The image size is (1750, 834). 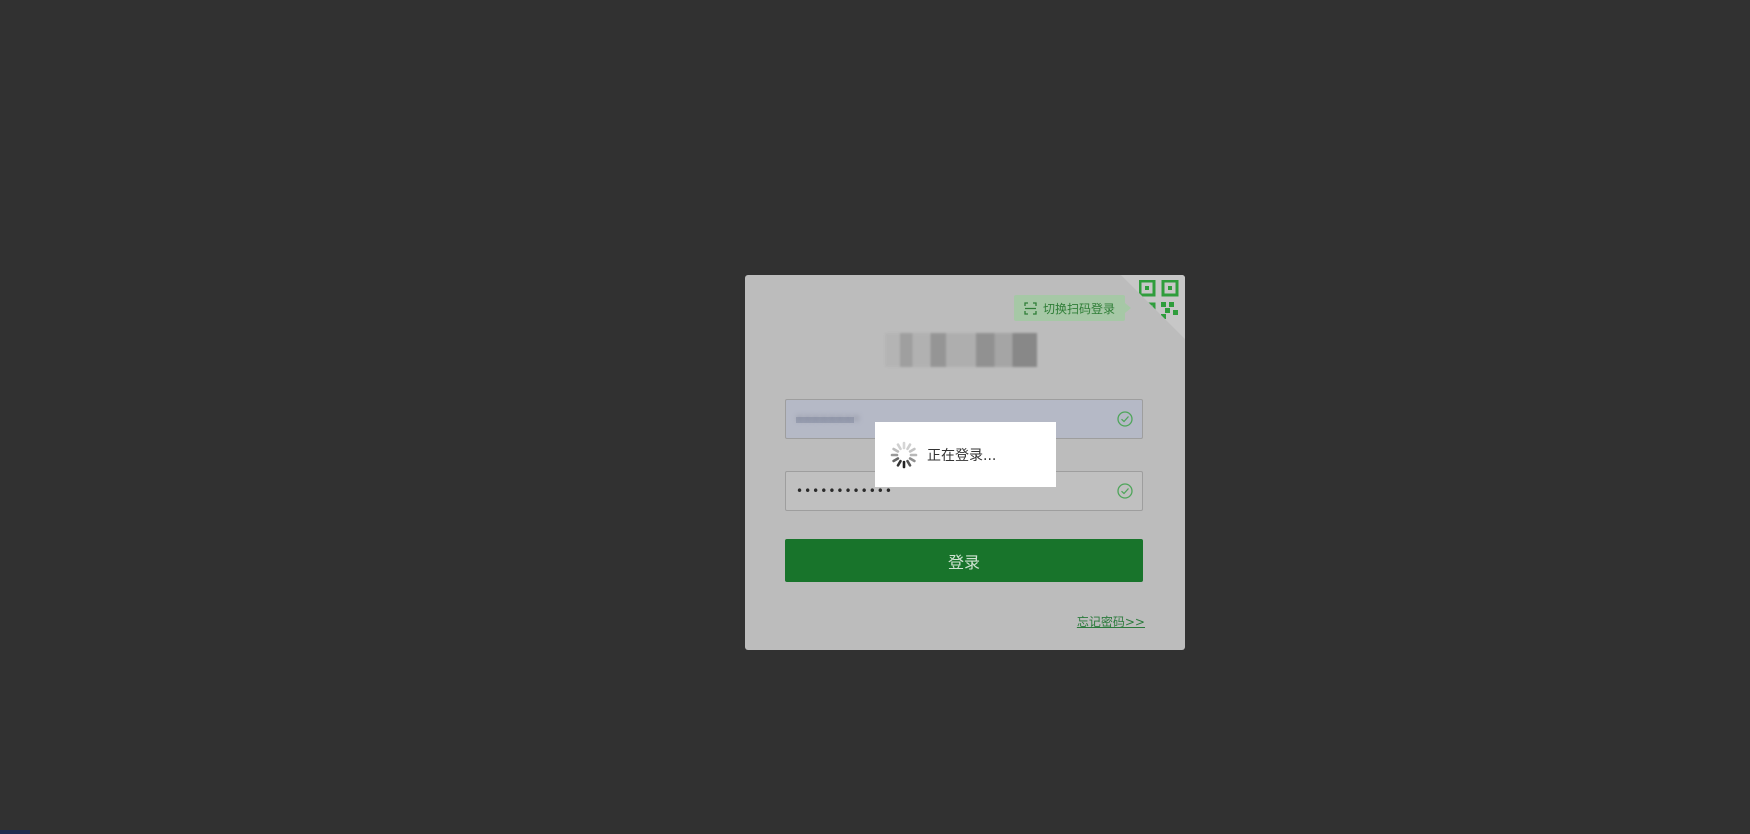 I want to click on spinner-icon, so click(x=904, y=454).